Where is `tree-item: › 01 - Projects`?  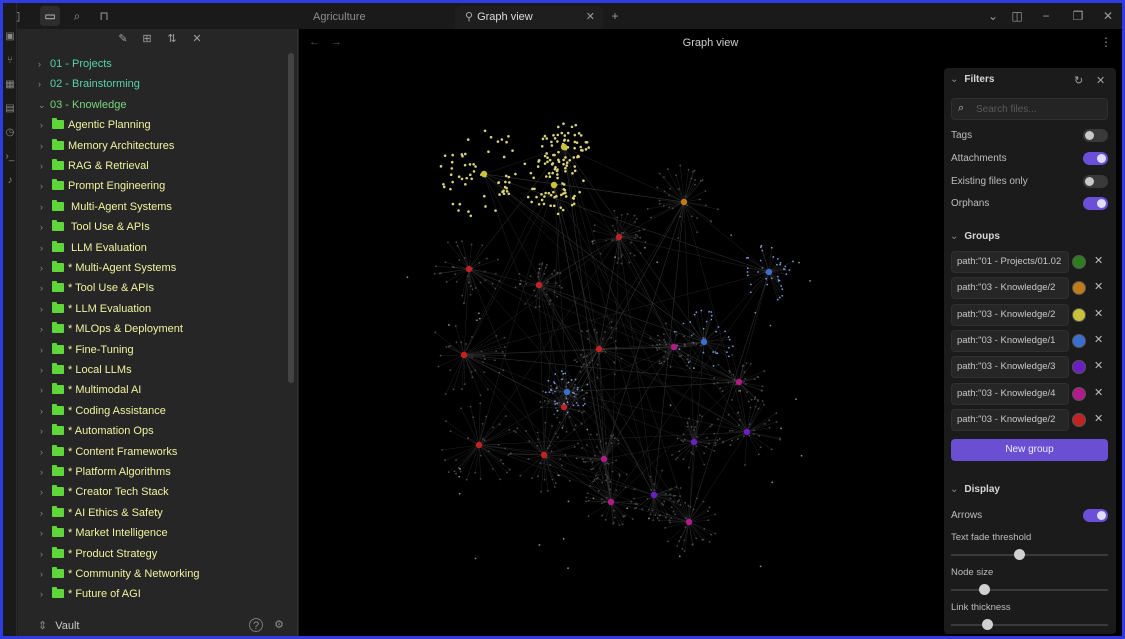 tree-item: › 01 - Projects is located at coordinates (75, 64).